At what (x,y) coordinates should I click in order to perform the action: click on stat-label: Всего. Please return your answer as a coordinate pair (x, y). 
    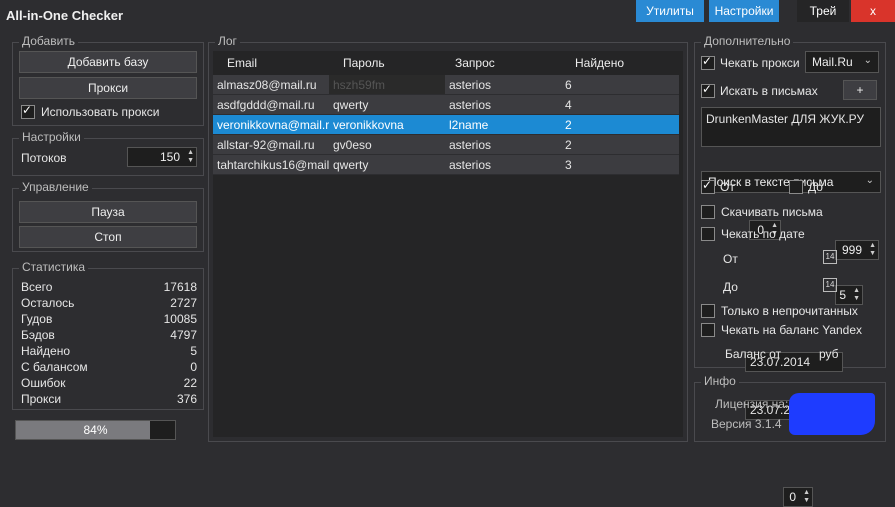
    Looking at the image, I should click on (37, 287).